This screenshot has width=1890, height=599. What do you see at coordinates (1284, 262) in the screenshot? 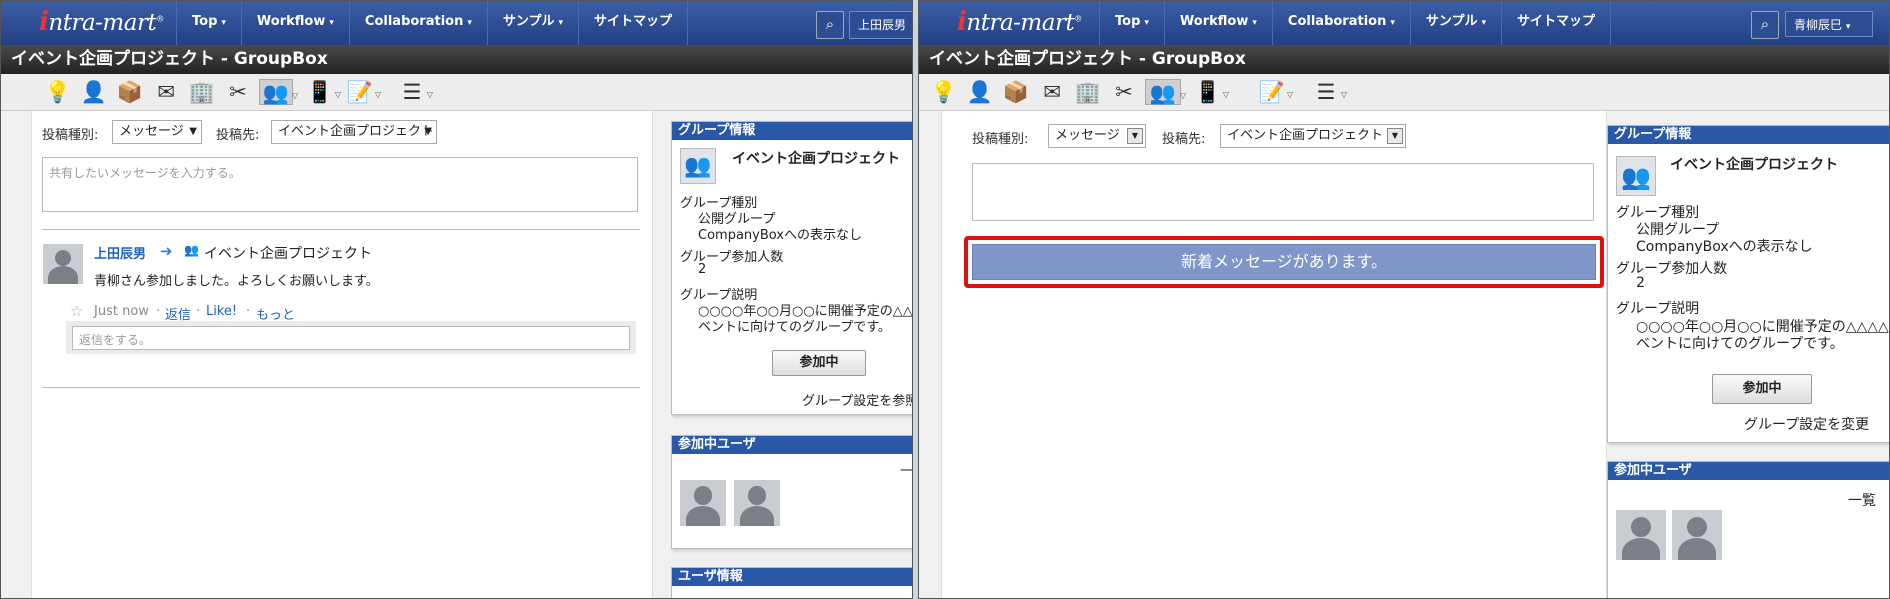
I see `new-message-banner: 新着メッセージがあります。` at bounding box center [1284, 262].